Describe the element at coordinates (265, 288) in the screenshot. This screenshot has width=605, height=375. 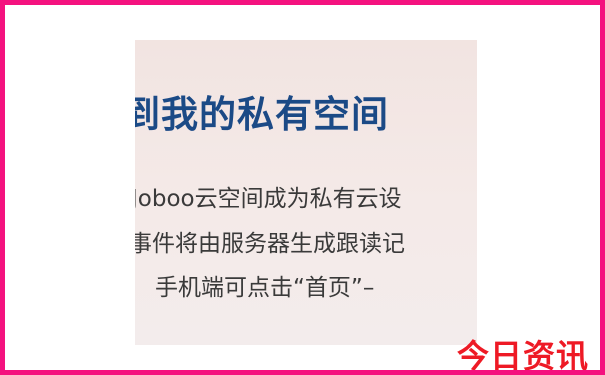
I see `card-text-line: 手机端可点击“首页”–` at that location.